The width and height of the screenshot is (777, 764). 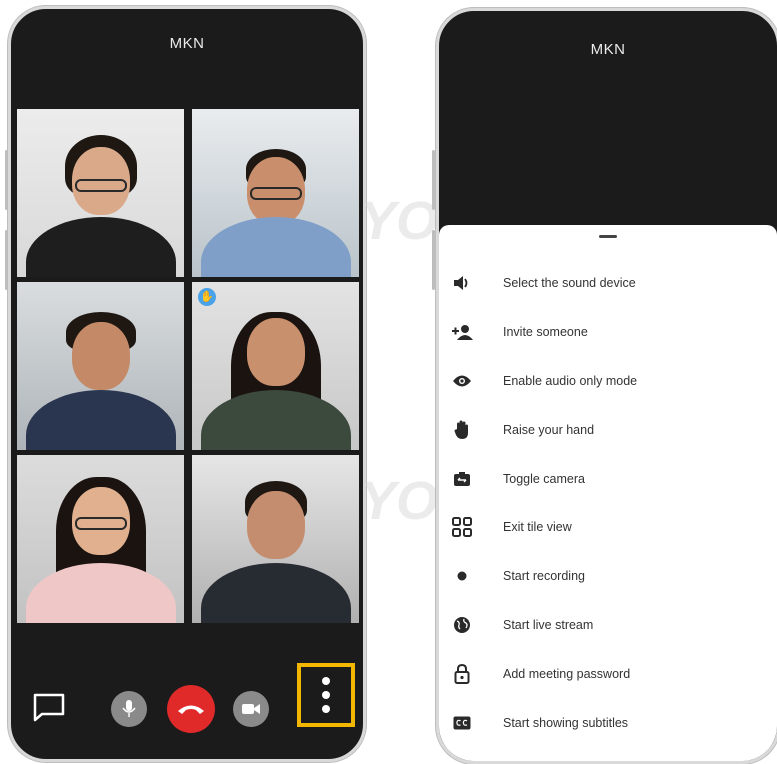 What do you see at coordinates (462, 479) in the screenshot?
I see `switch-camera-icon` at bounding box center [462, 479].